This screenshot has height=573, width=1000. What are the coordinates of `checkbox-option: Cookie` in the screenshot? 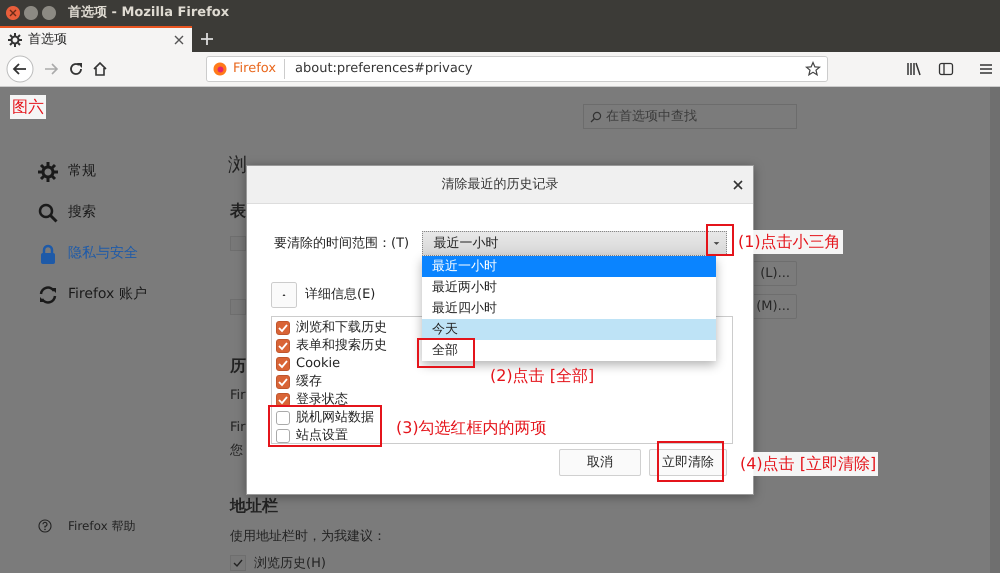 It's located at (306, 364).